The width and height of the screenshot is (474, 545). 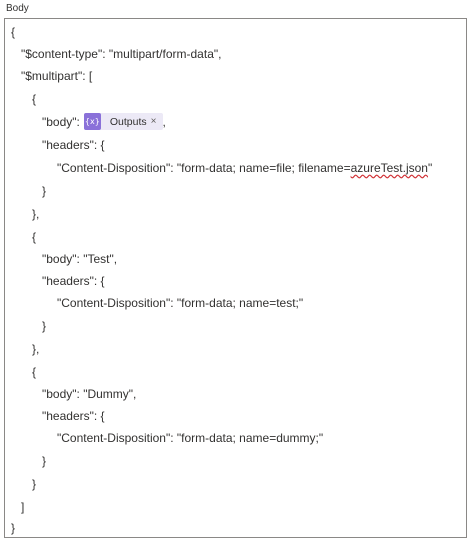 What do you see at coordinates (80, 259) in the screenshot?
I see `code-line: "body": "Test",` at bounding box center [80, 259].